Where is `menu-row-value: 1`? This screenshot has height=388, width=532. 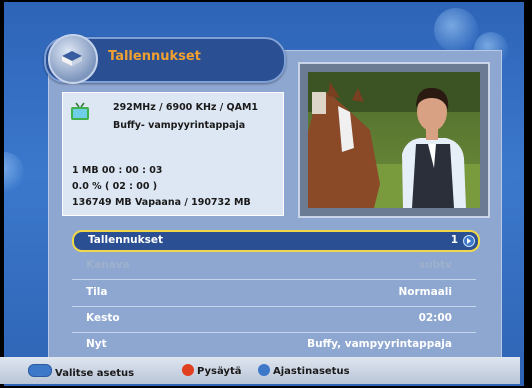 menu-row-value: 1 is located at coordinates (454, 240).